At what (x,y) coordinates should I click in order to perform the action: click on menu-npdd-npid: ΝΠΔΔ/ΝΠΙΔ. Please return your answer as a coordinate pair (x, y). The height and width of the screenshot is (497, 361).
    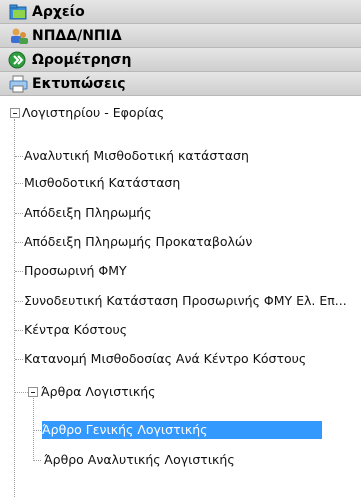
    Looking at the image, I should click on (180, 36).